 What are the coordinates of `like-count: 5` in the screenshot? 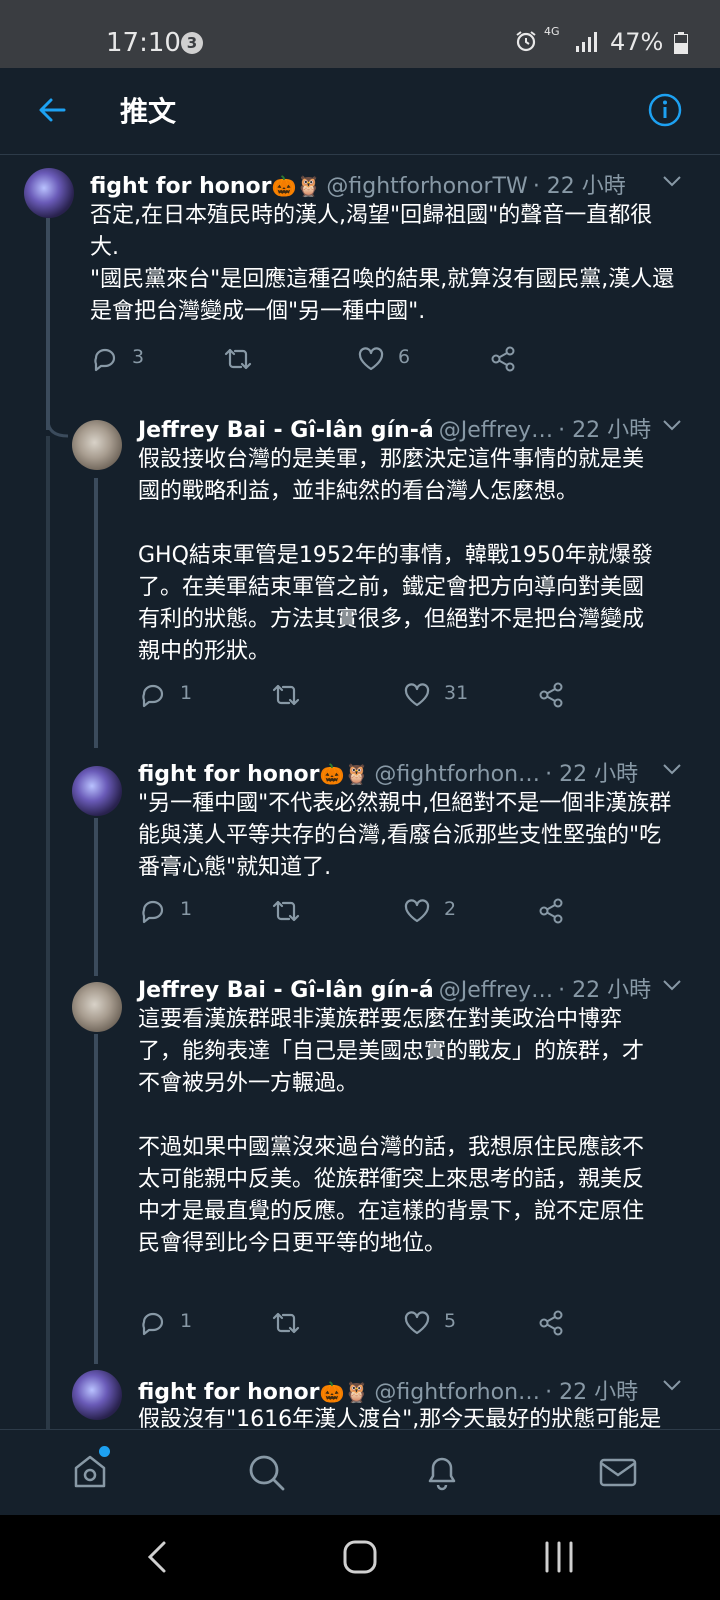 It's located at (450, 1321).